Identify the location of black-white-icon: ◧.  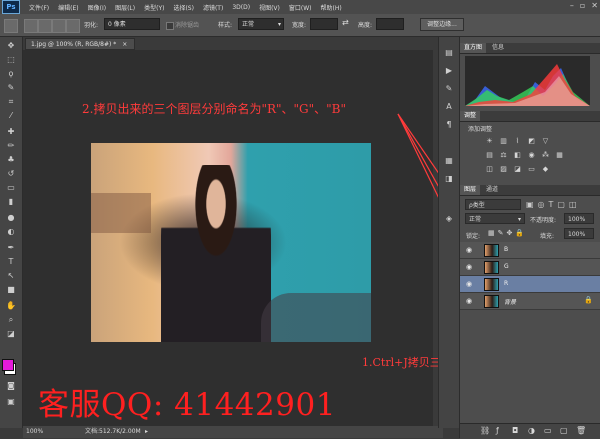
(517, 155).